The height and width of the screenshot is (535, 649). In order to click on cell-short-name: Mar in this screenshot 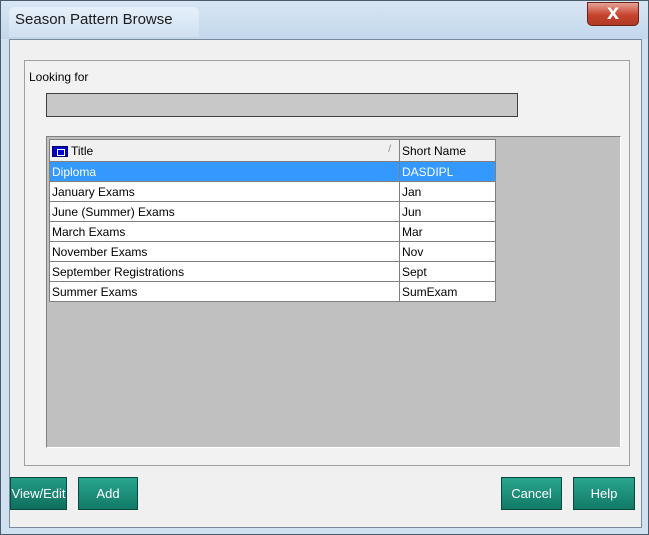, I will do `click(447, 231)`.